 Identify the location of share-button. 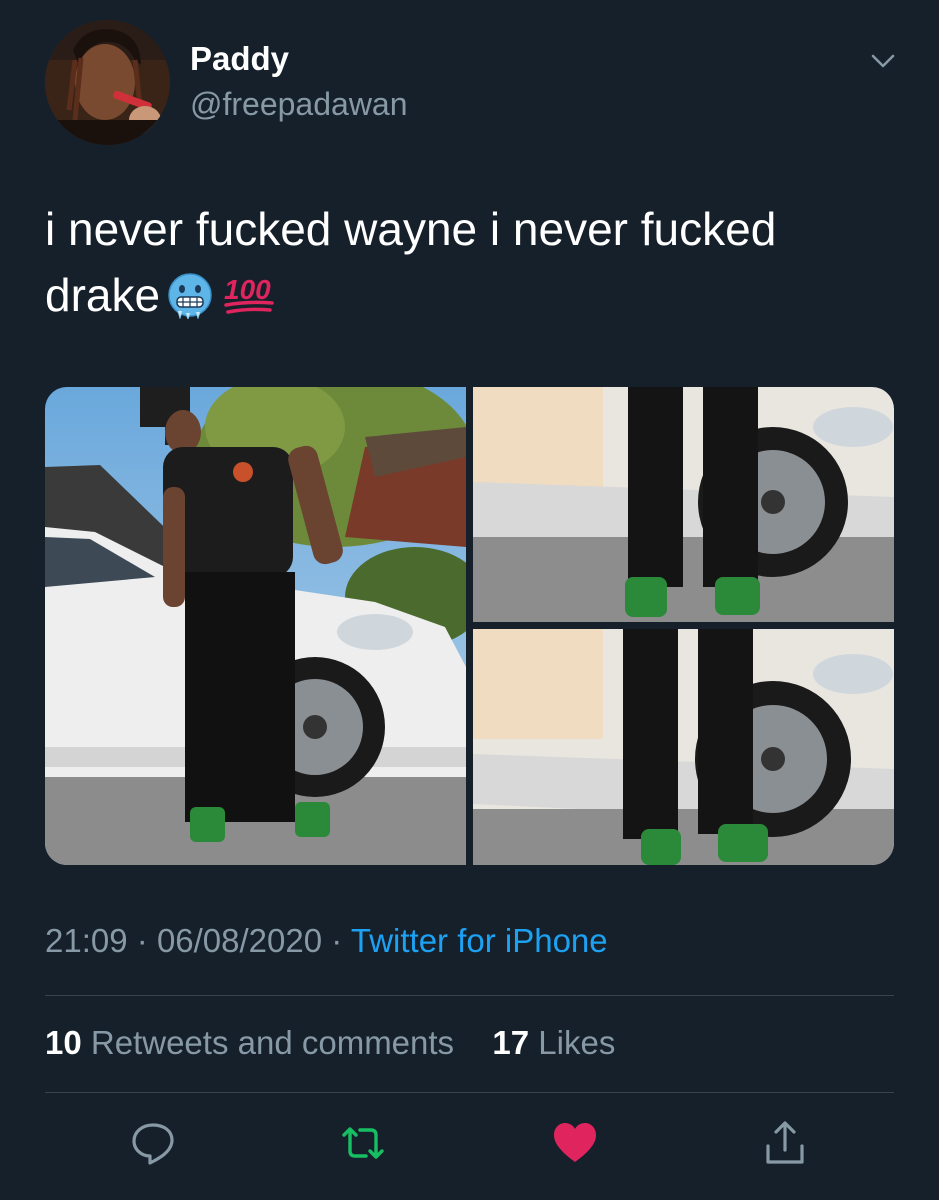
(785, 1143).